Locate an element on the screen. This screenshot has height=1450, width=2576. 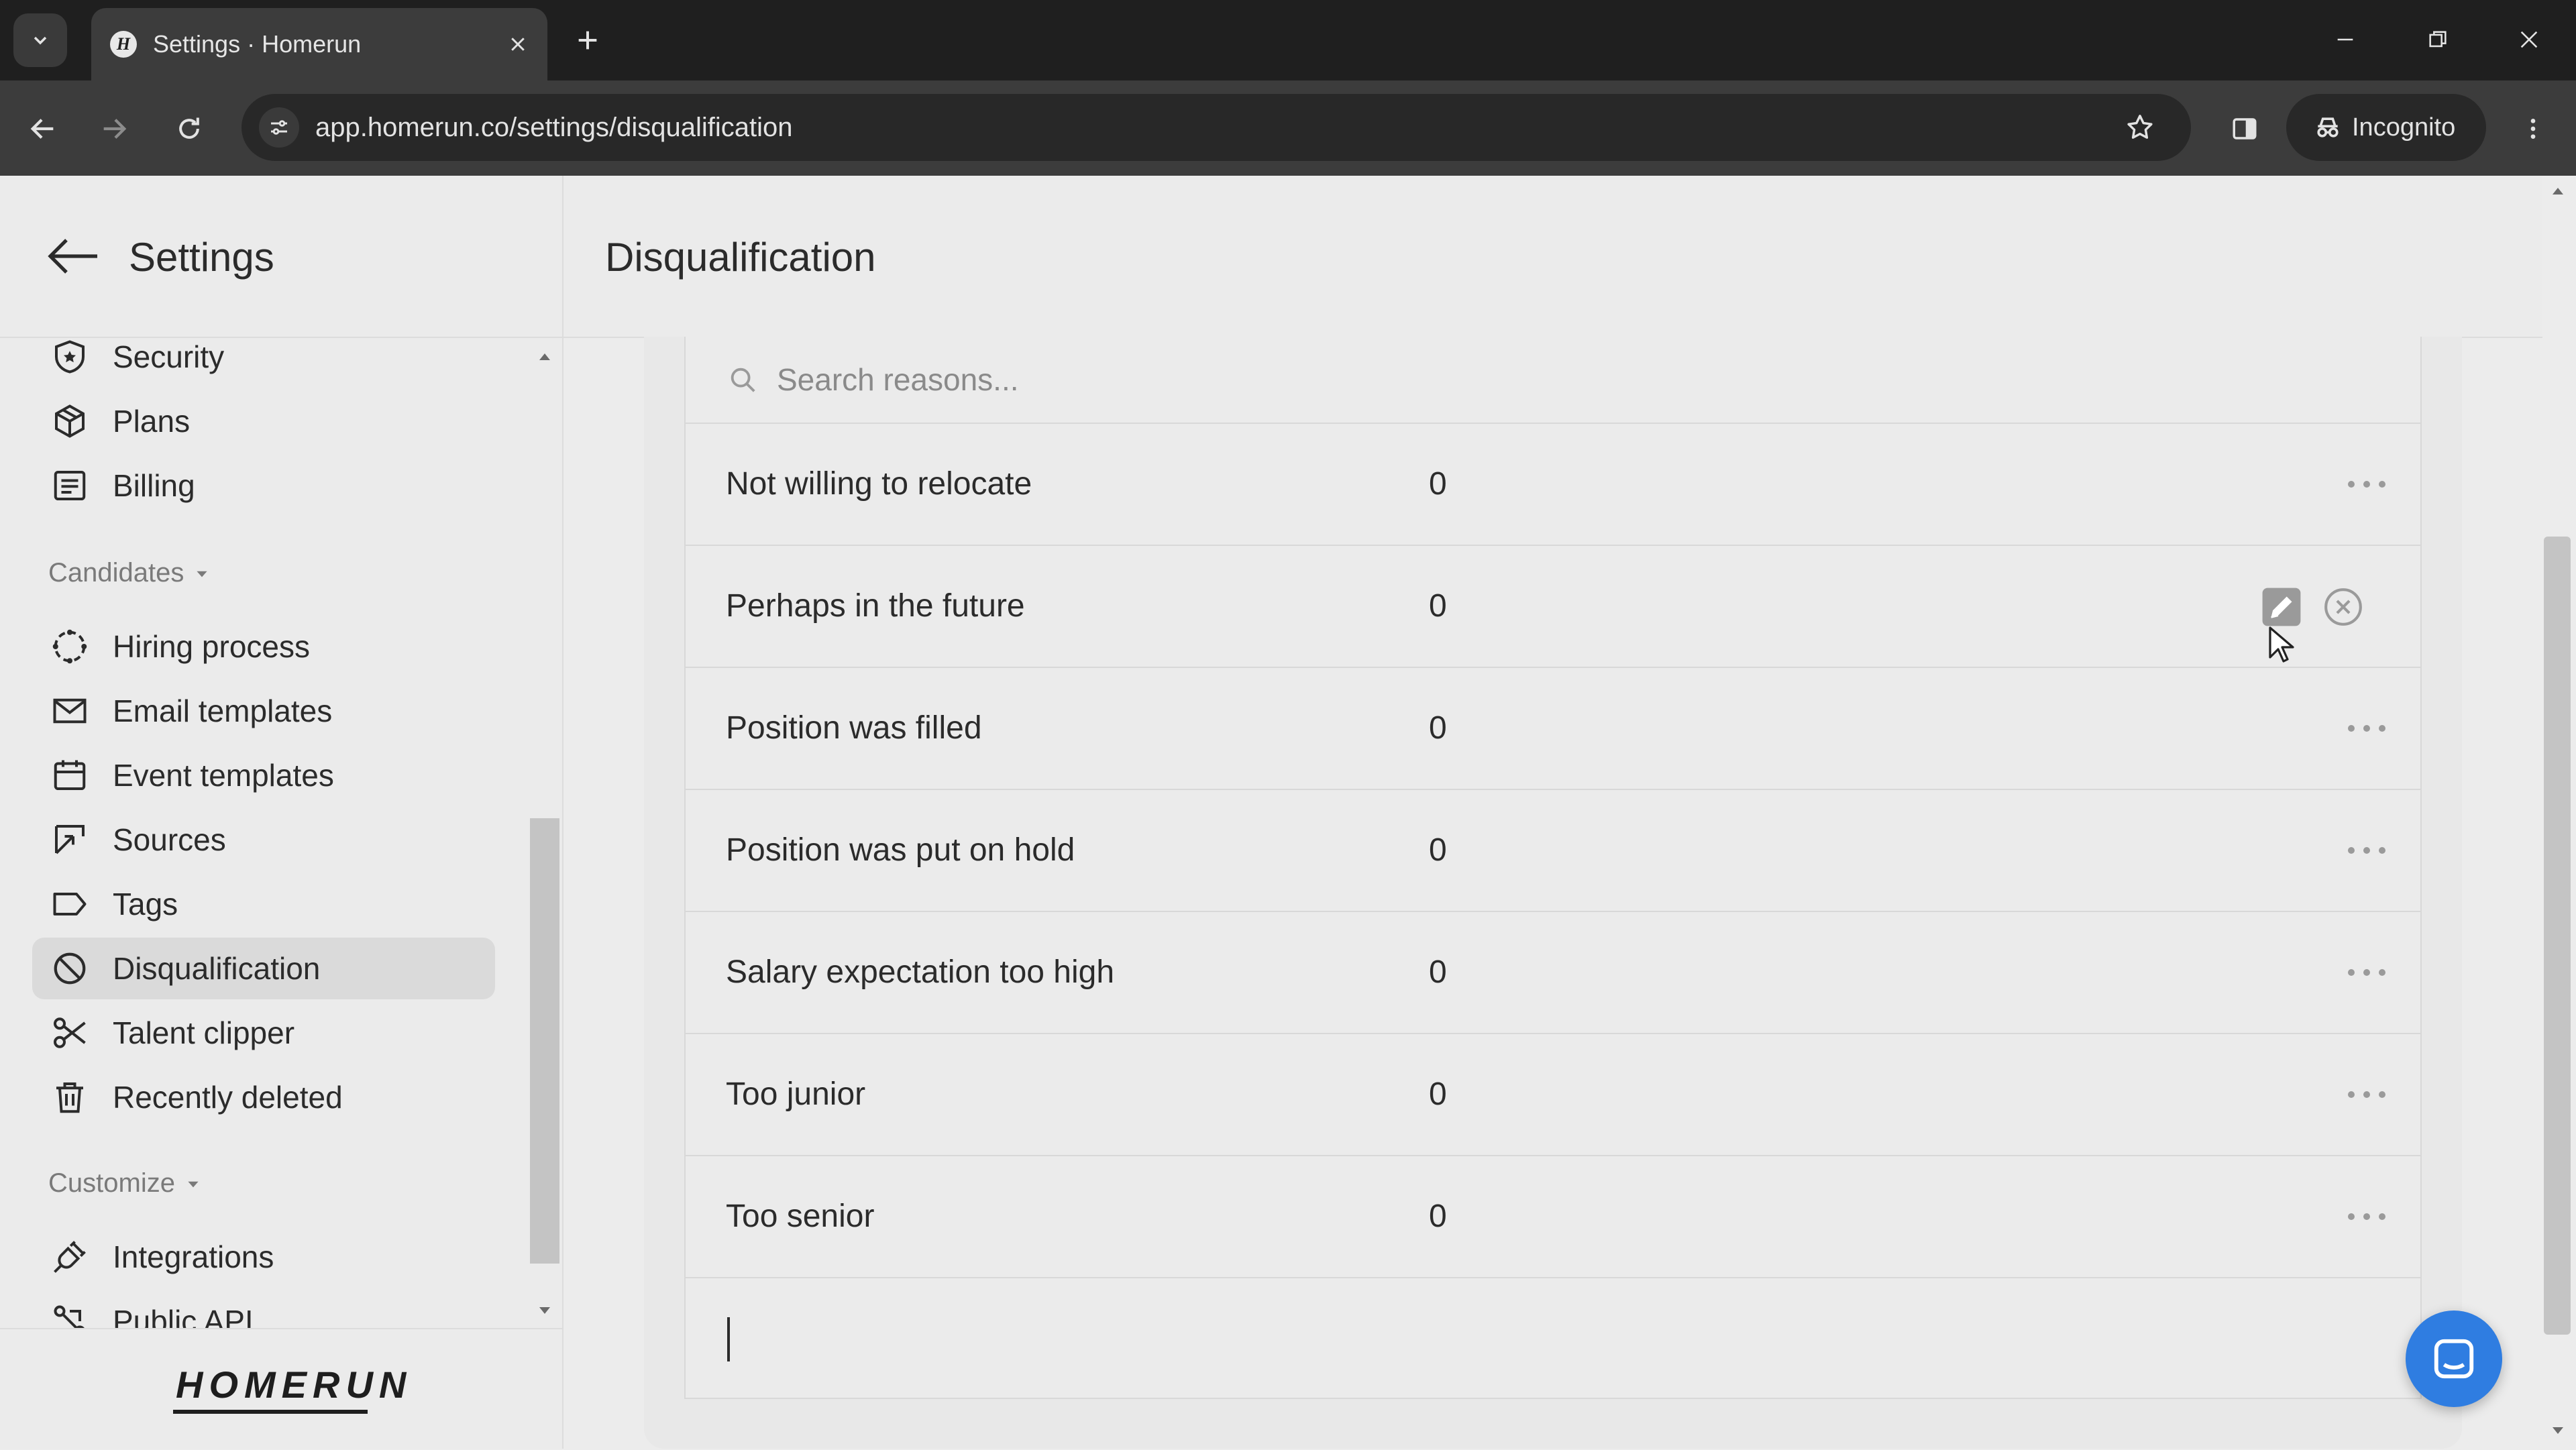
sidebar-item-label: Disqualification is located at coordinates (217, 968).